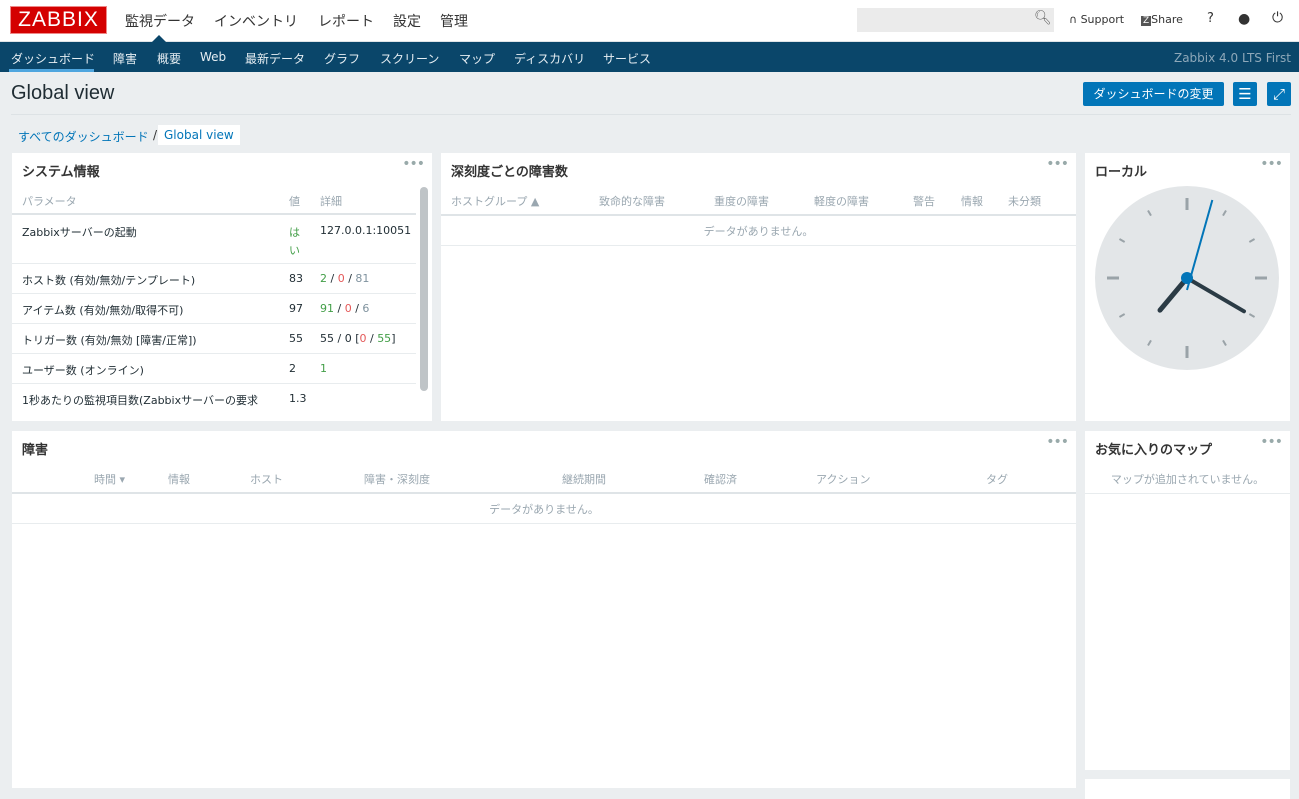 Image resolution: width=1299 pixels, height=799 pixels. I want to click on breadcrumb-current: Global view, so click(199, 135).